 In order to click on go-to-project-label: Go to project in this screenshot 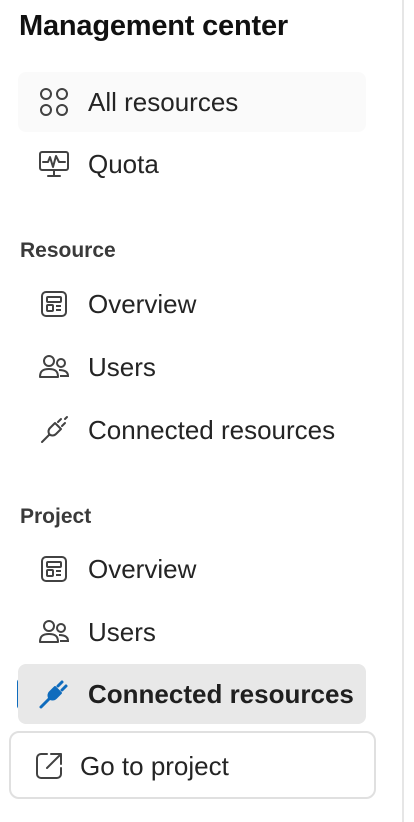, I will do `click(154, 766)`.